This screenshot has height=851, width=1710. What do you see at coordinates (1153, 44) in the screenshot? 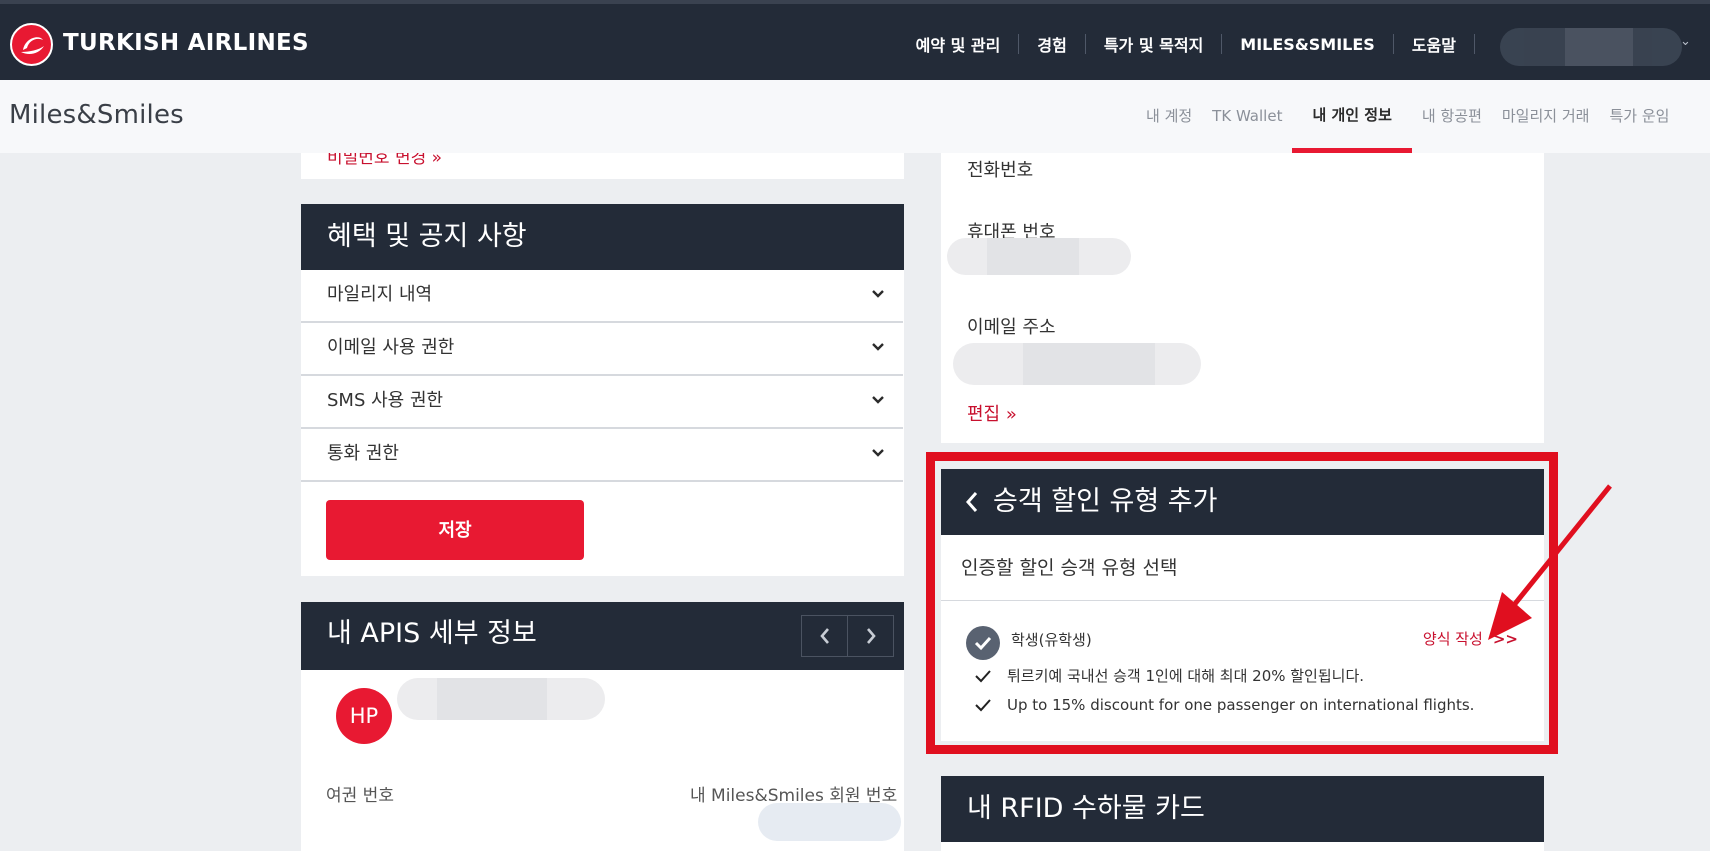
I see `nav-deals-destinations: 특가 및 목적지` at bounding box center [1153, 44].